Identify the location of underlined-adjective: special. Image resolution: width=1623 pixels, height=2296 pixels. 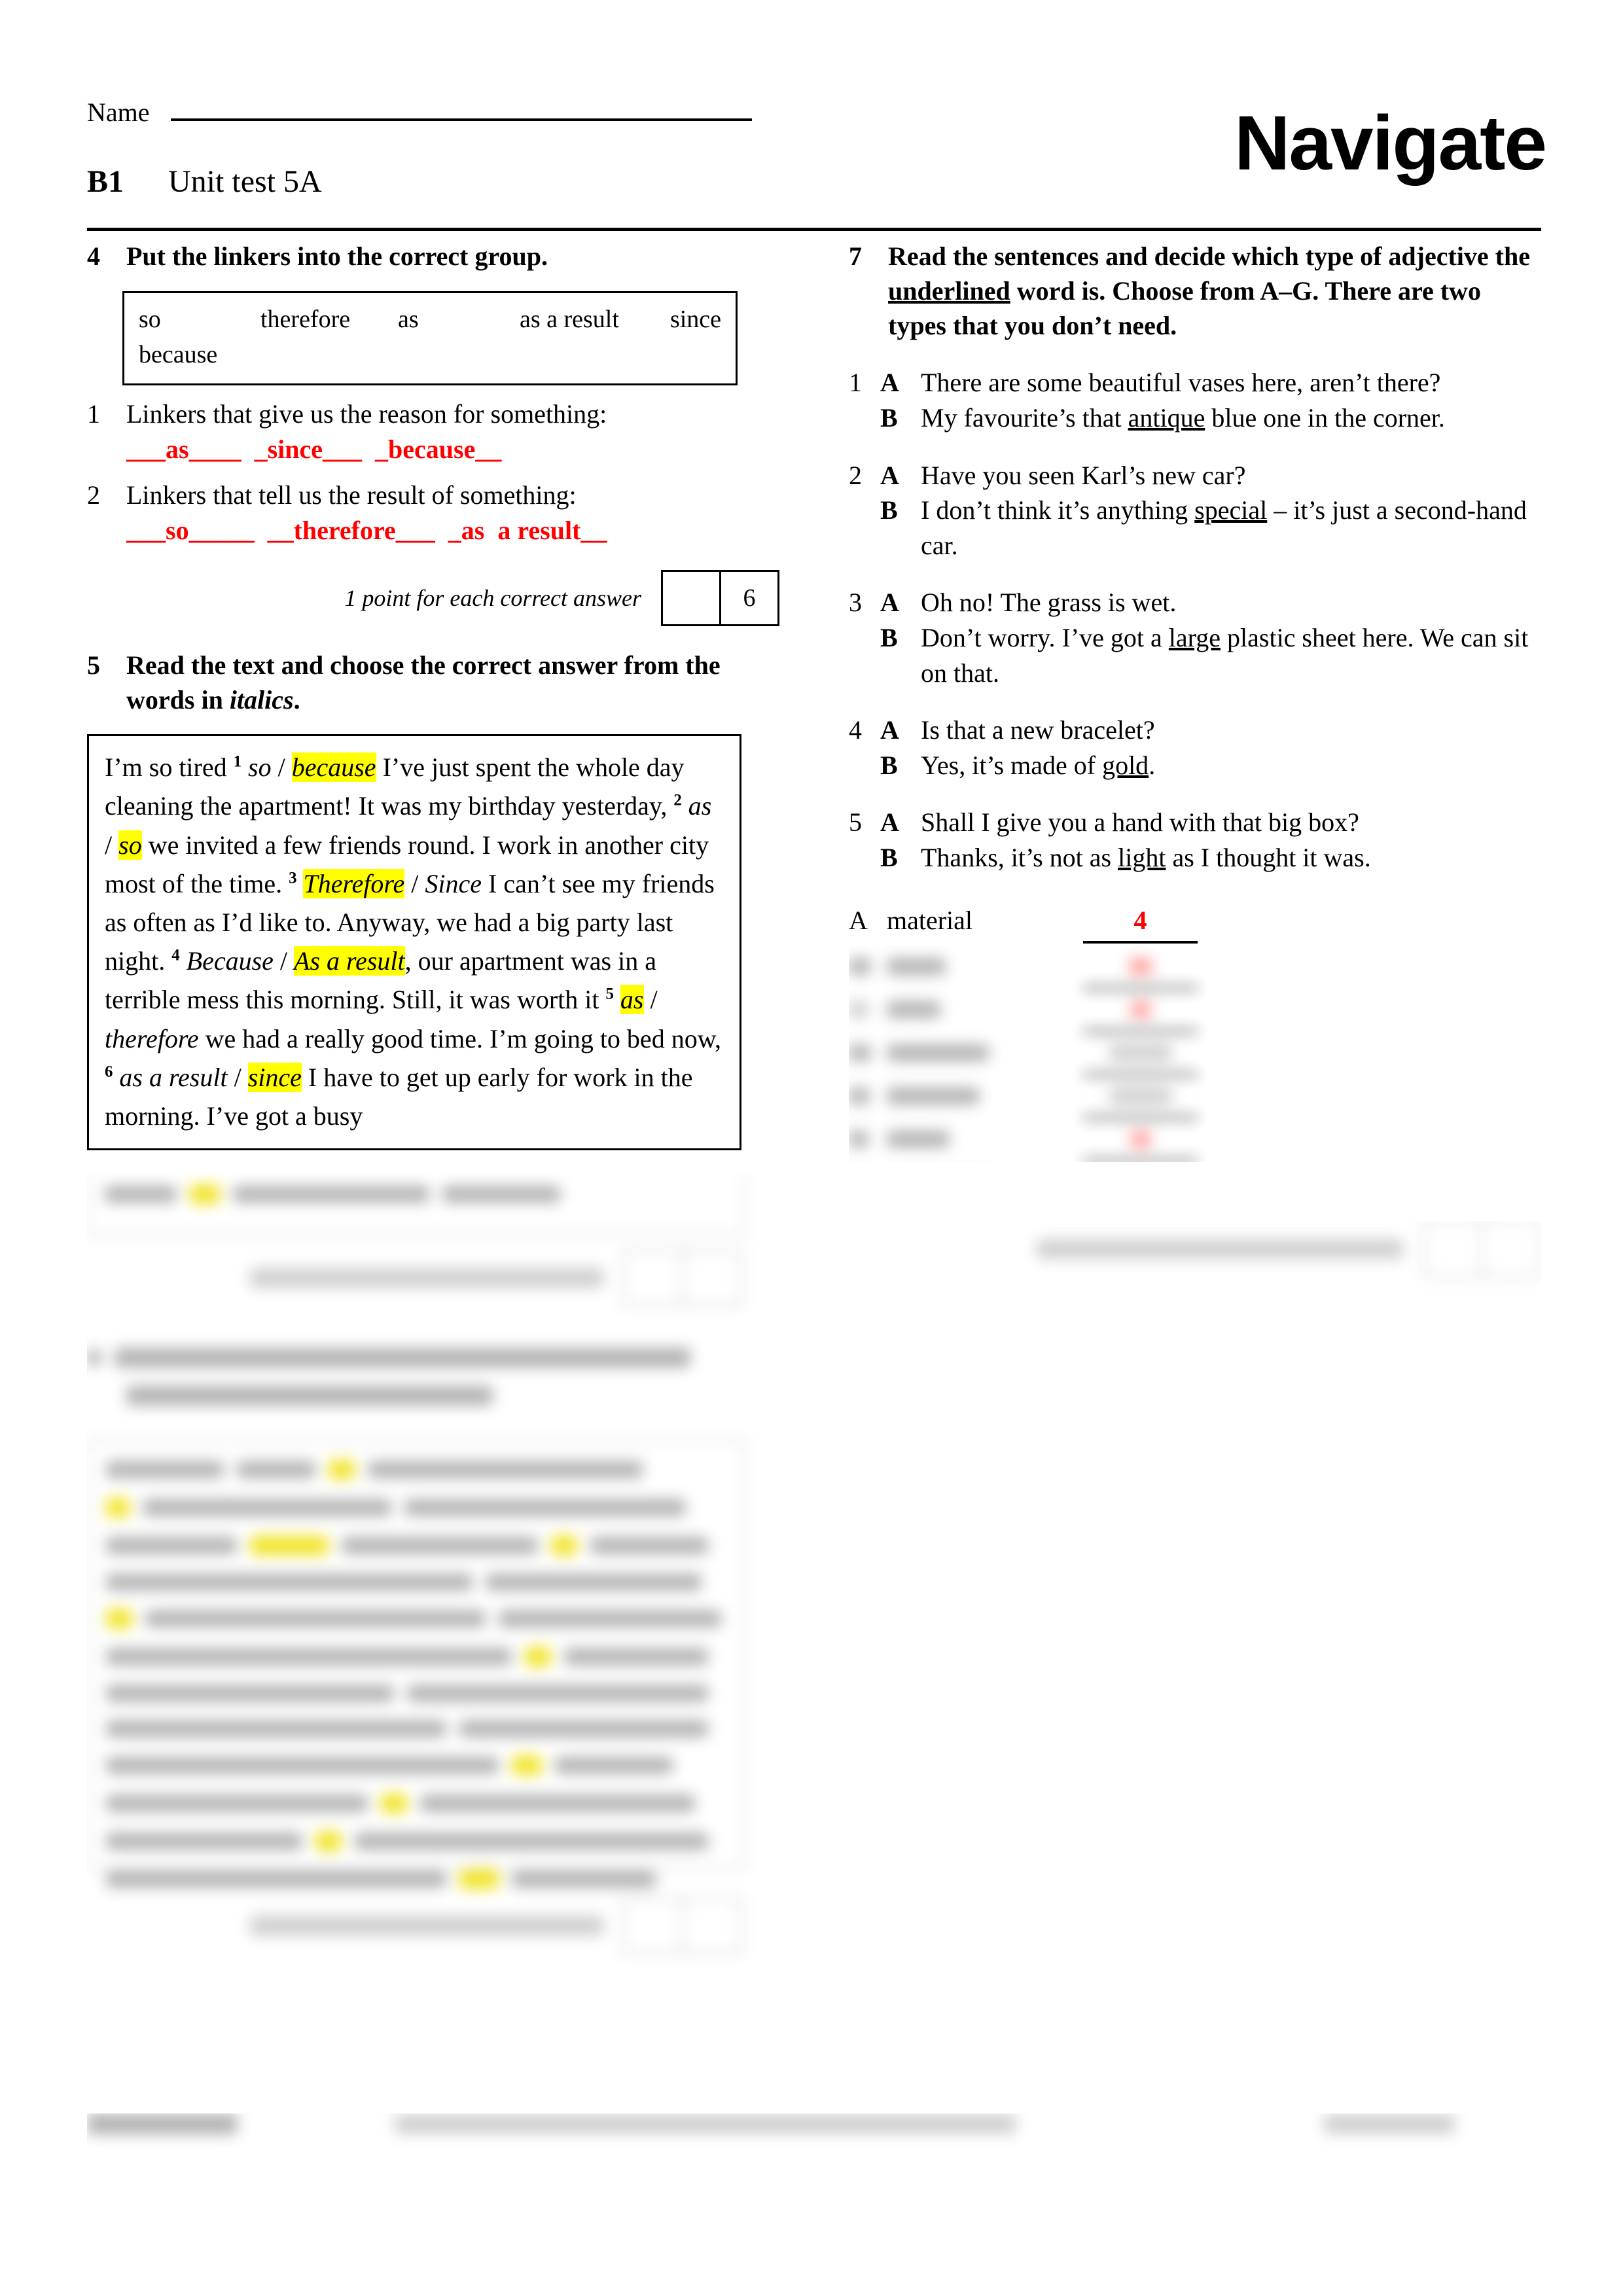
(1231, 510).